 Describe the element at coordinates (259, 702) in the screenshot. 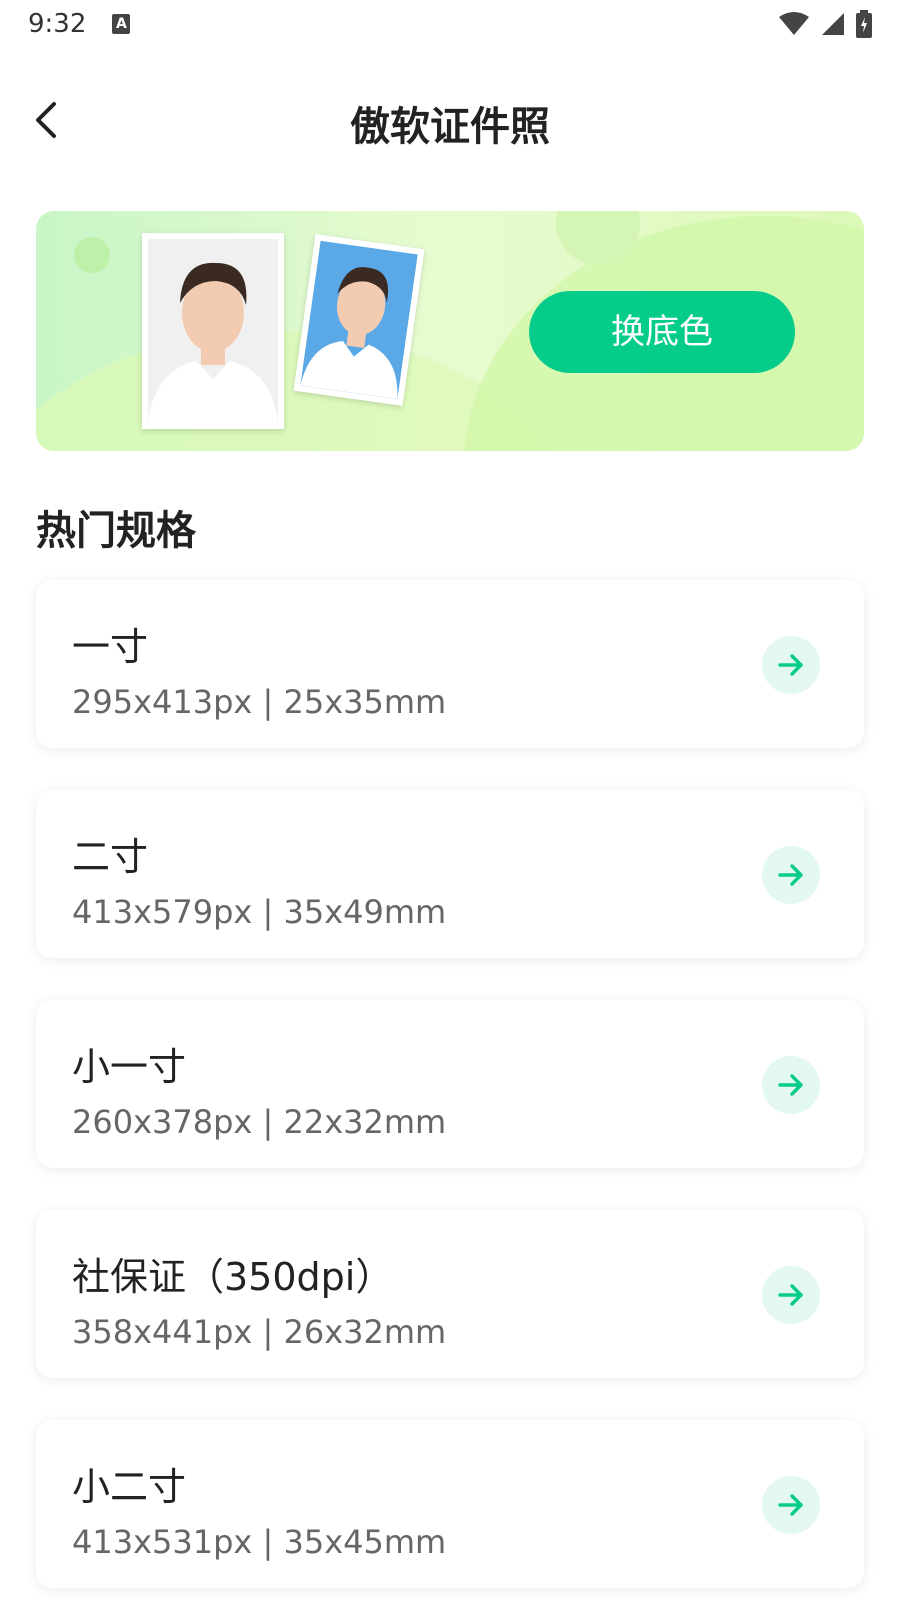

I see `spec-size: 295x413px | 25x35mm` at that location.